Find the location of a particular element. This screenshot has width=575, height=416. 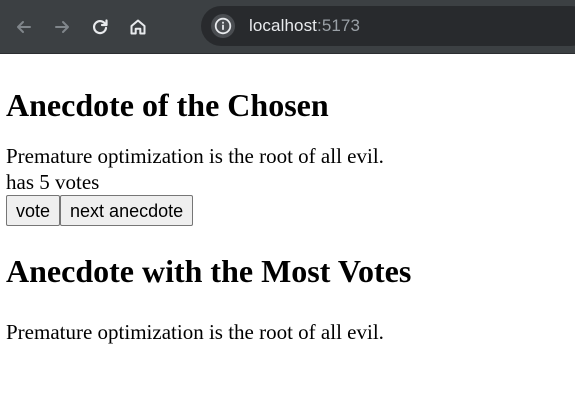

back-button is located at coordinates (24, 27).